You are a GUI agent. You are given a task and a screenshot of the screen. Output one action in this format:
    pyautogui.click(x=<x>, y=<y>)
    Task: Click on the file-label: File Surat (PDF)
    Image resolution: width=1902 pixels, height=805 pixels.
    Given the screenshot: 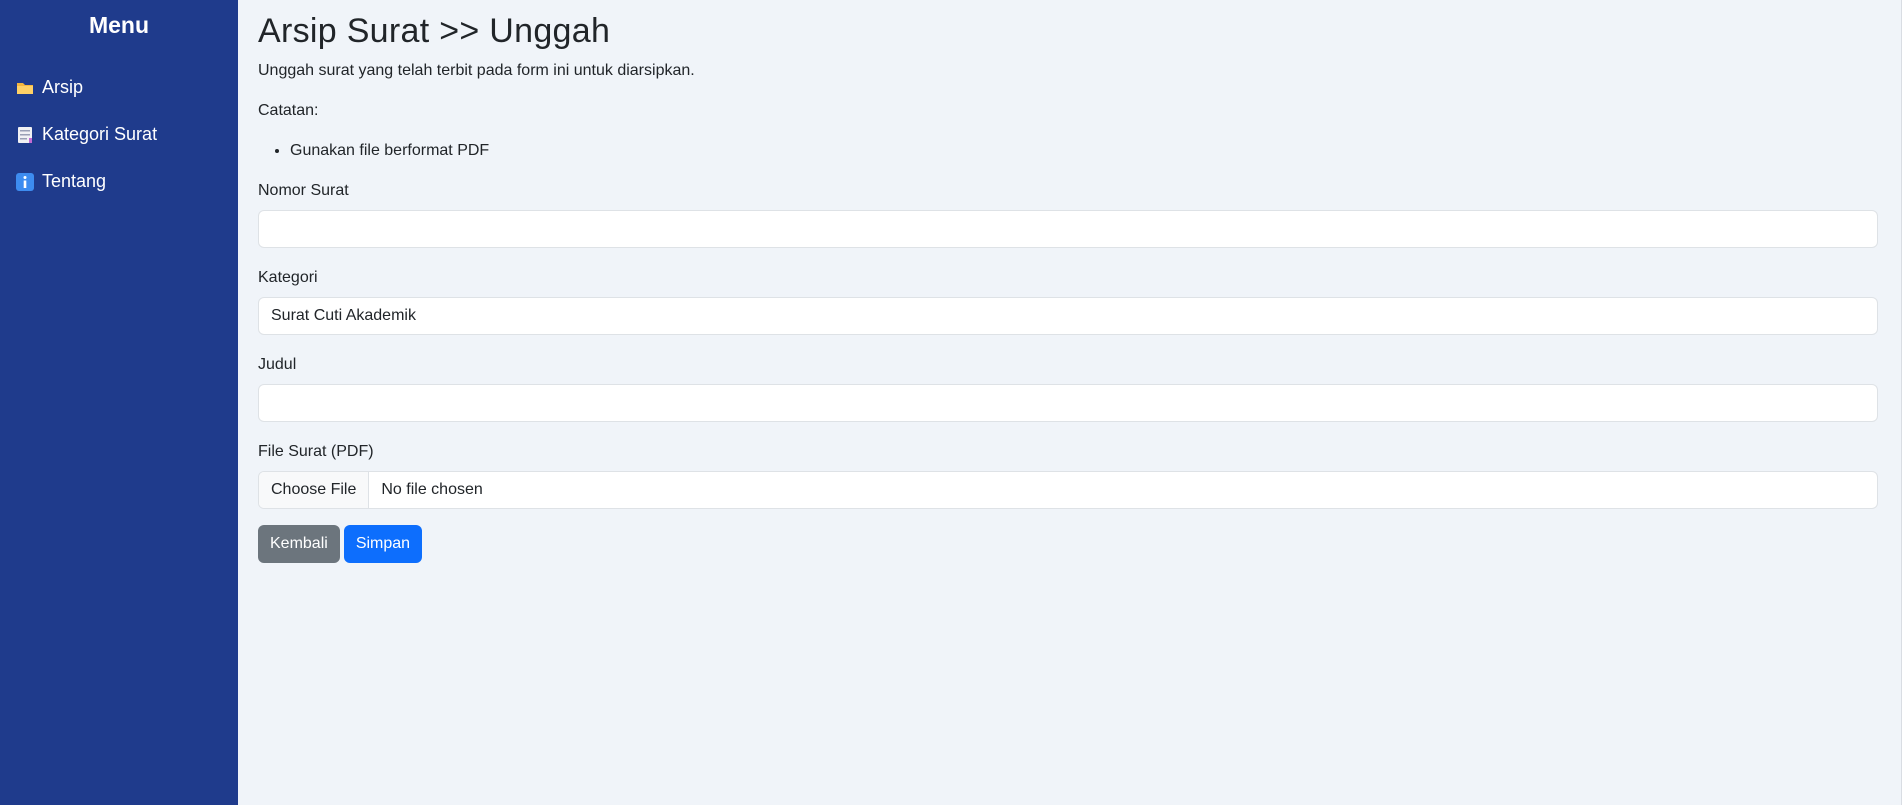 What is the action you would take?
    pyautogui.click(x=316, y=451)
    